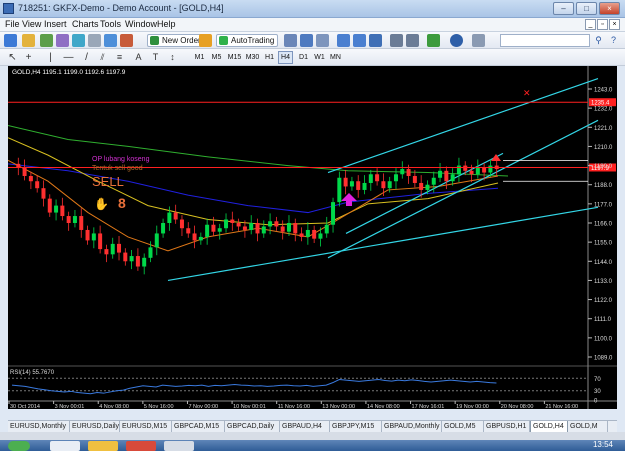 This screenshot has width=625, height=451. Describe the element at coordinates (65, 446) in the screenshot. I see `taskbar-ie-icon` at that location.